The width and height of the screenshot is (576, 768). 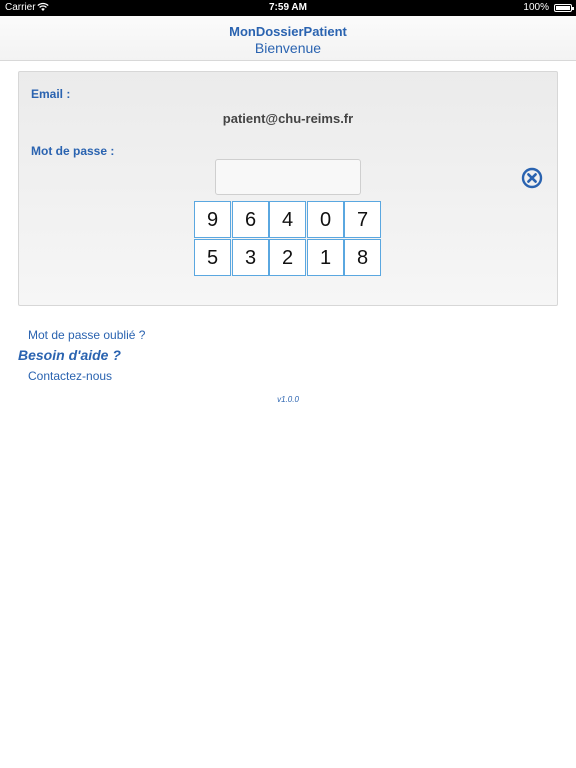 I want to click on keypad-key: 3, so click(x=250, y=257).